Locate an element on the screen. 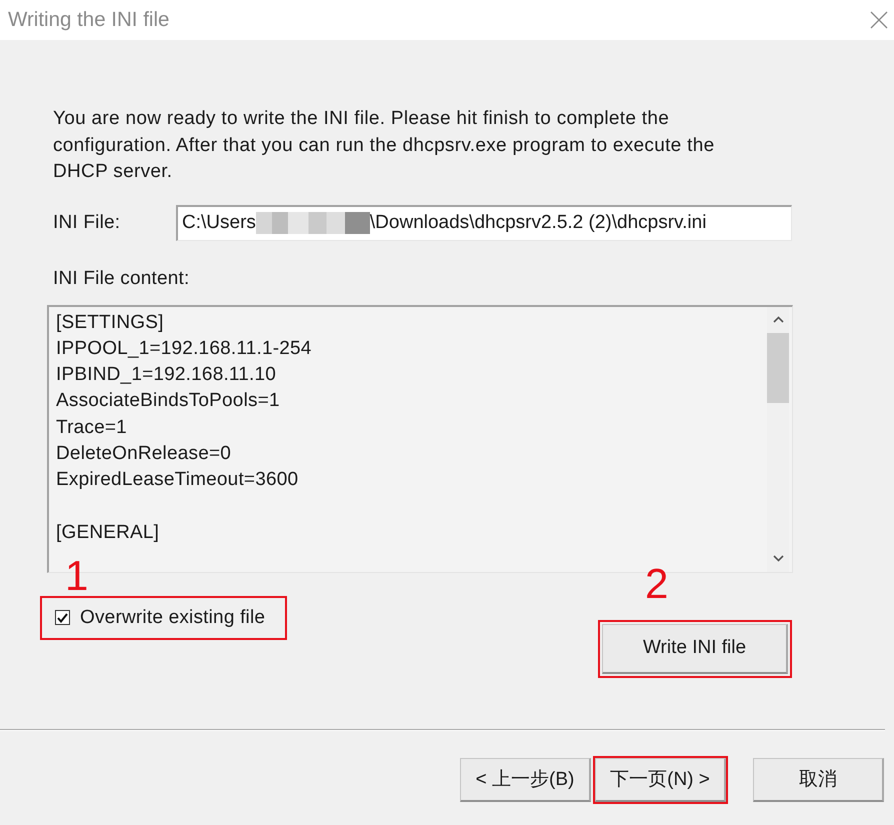  field-label: INI File: is located at coordinates (87, 223).